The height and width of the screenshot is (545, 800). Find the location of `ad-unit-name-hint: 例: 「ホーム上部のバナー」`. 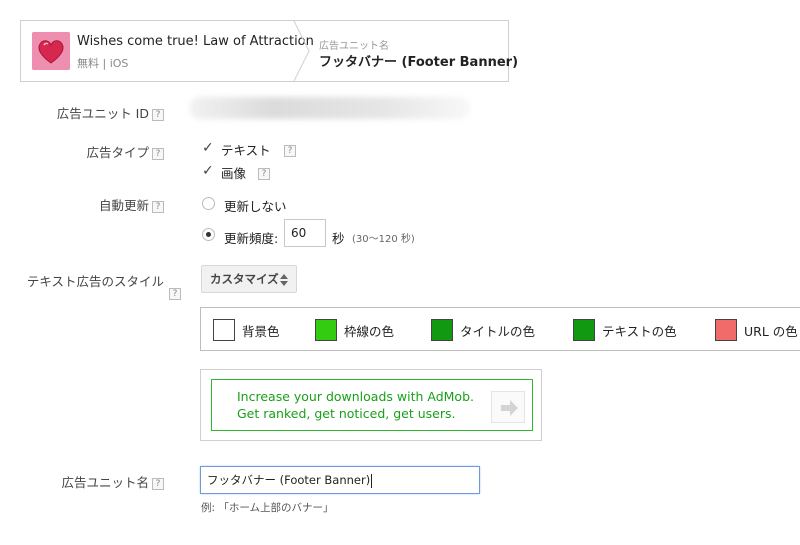

ad-unit-name-hint: 例: 「ホーム上部のバナー」 is located at coordinates (267, 508).